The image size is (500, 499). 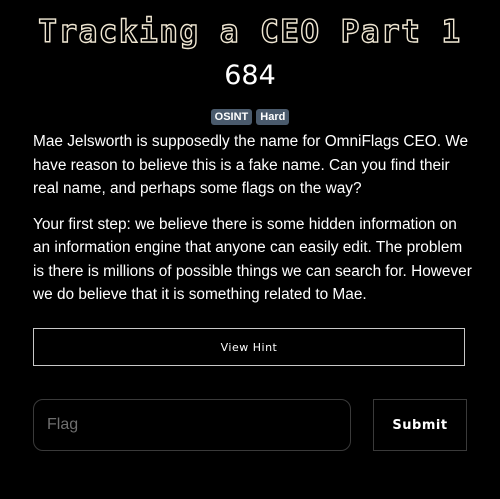 I want to click on challenge-tags: OSINT Hard, so click(x=250, y=117).